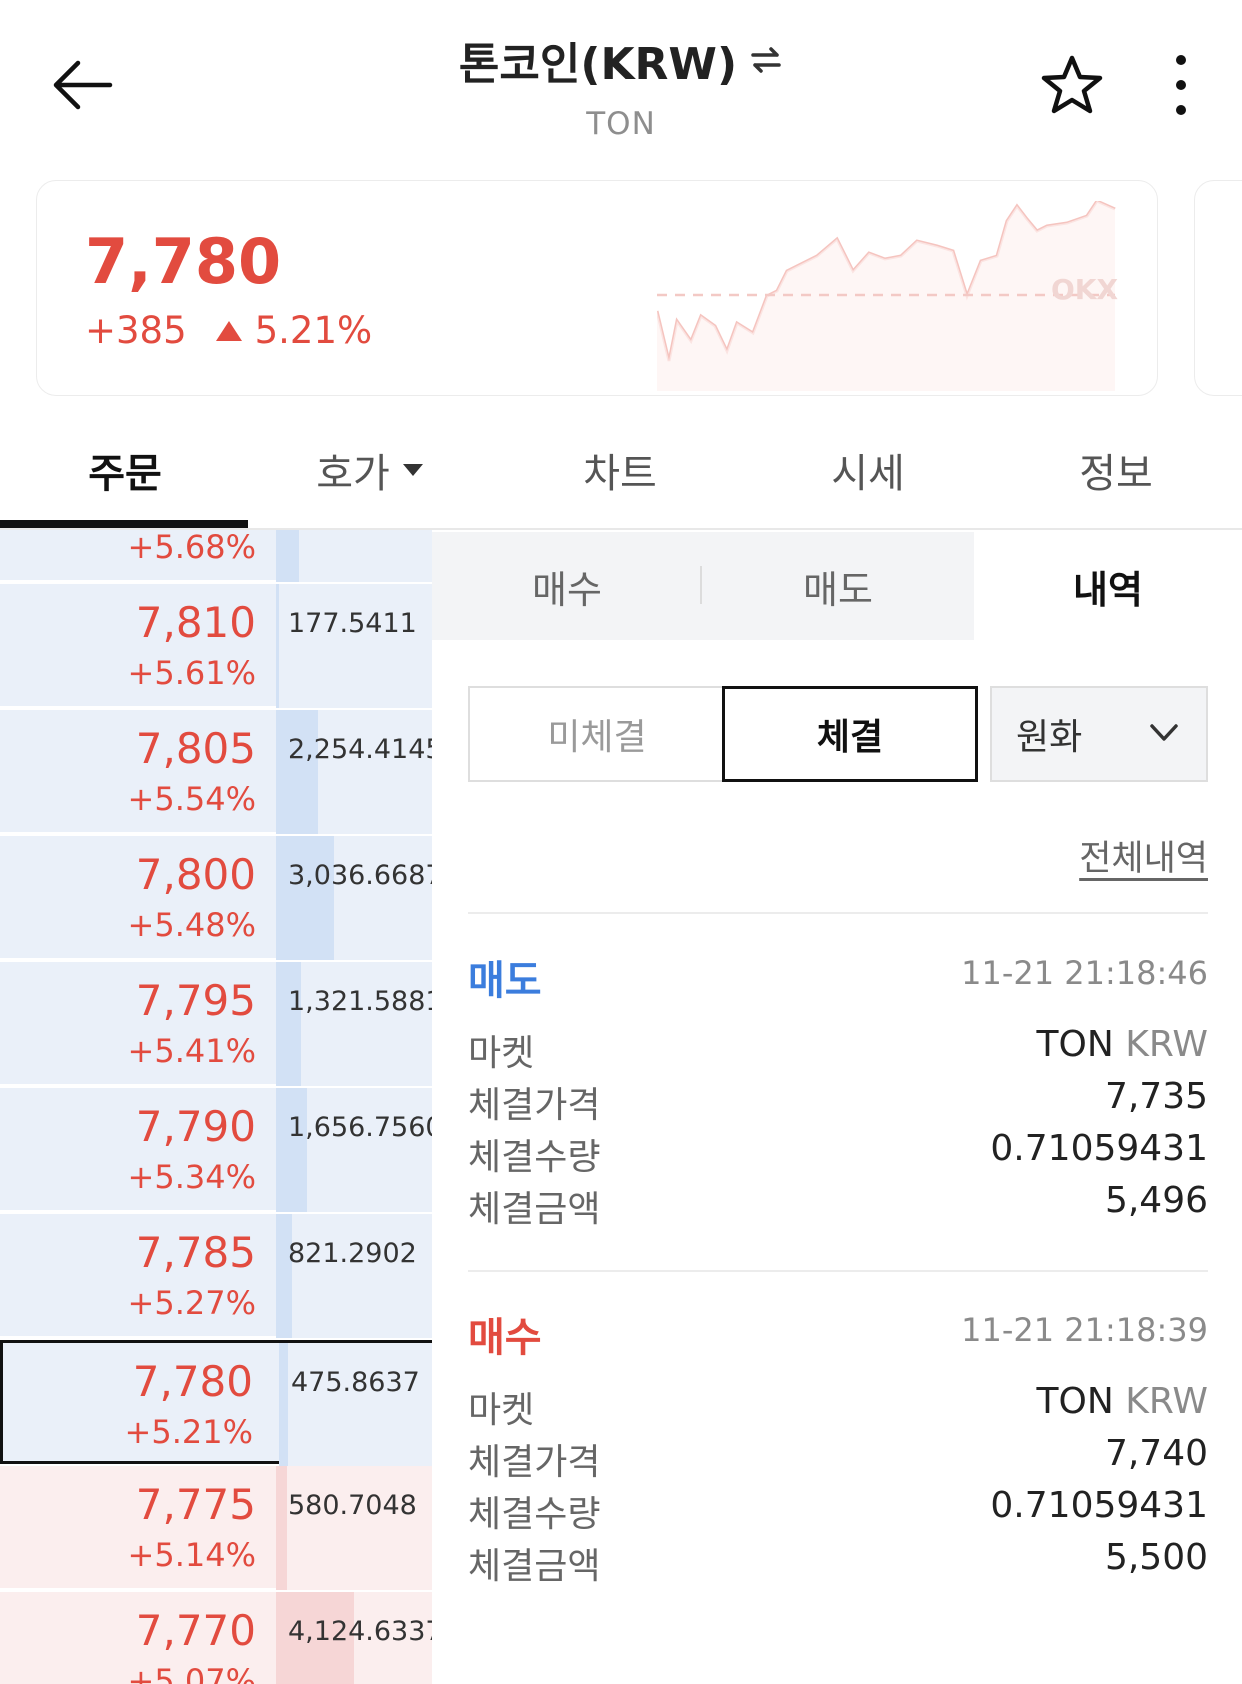 This screenshot has width=1242, height=1684. I want to click on currency-dropdown: 원화, so click(1099, 734).